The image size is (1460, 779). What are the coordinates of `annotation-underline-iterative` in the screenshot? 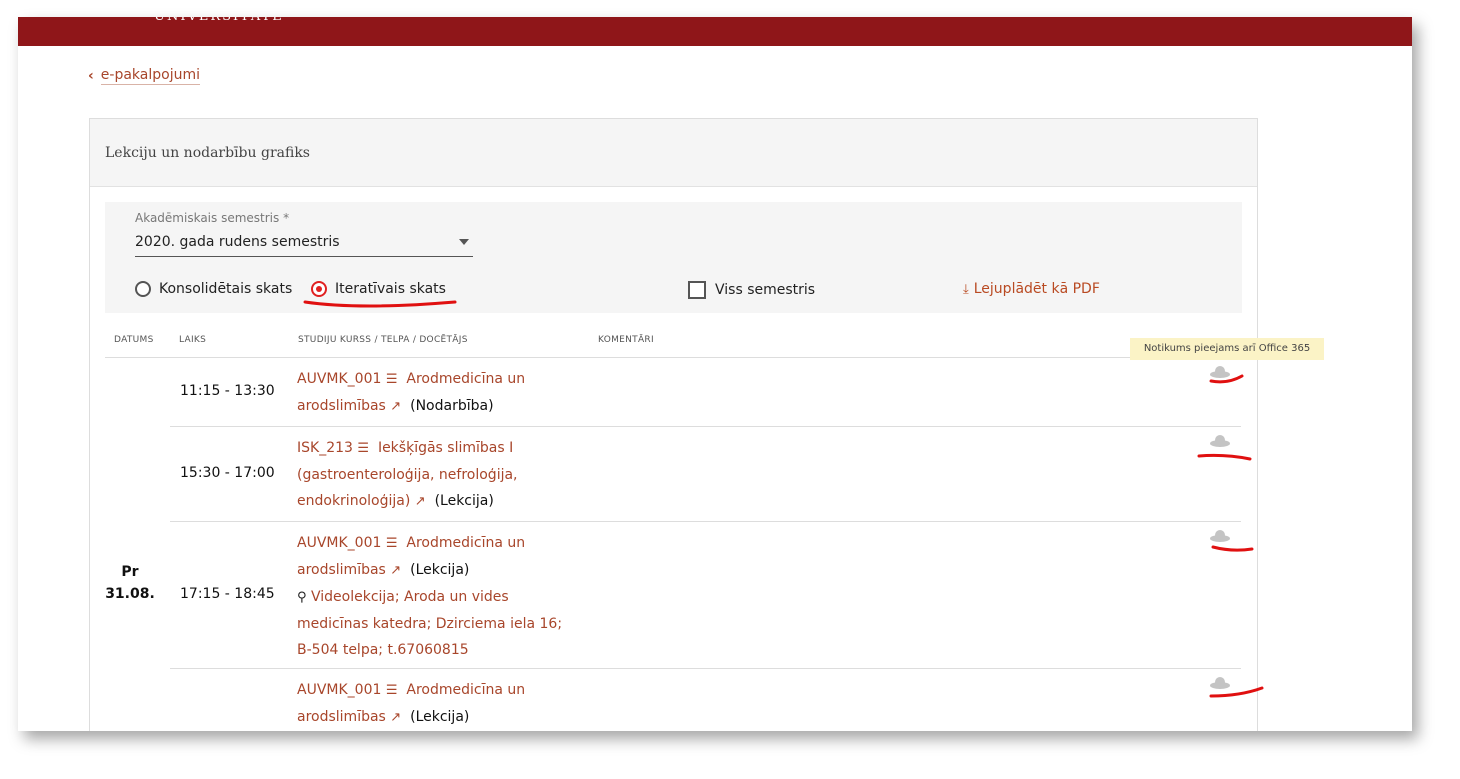 It's located at (380, 304).